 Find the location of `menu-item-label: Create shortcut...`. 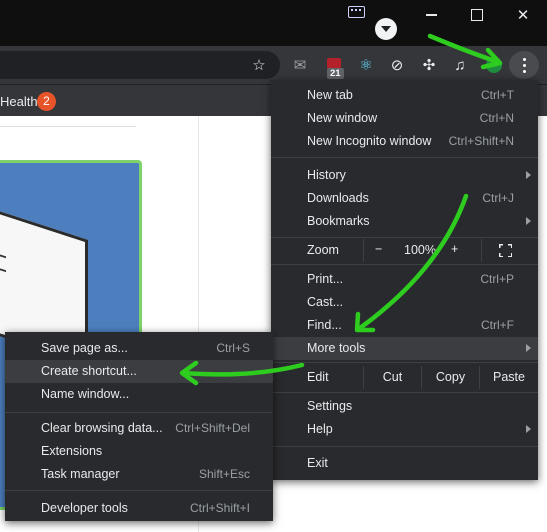

menu-item-label: Create shortcut... is located at coordinates (89, 371).